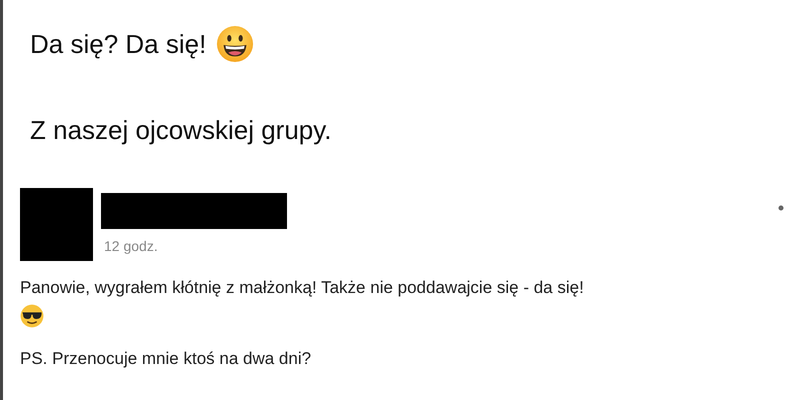  I want to click on caption-text: Da się? Da się!, so click(118, 44).